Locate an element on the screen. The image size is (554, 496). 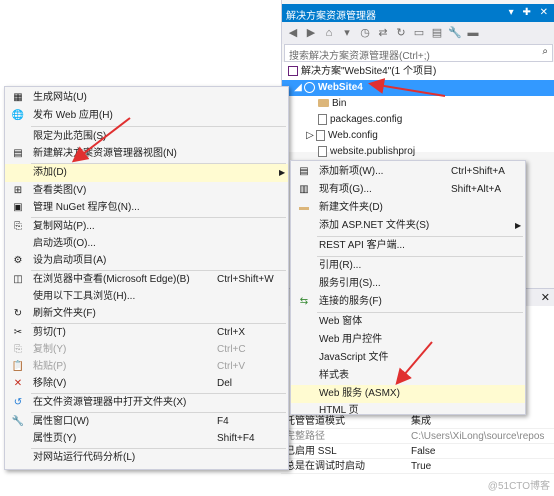
arrow-to-add-menu is located at coordinates (101, 140).